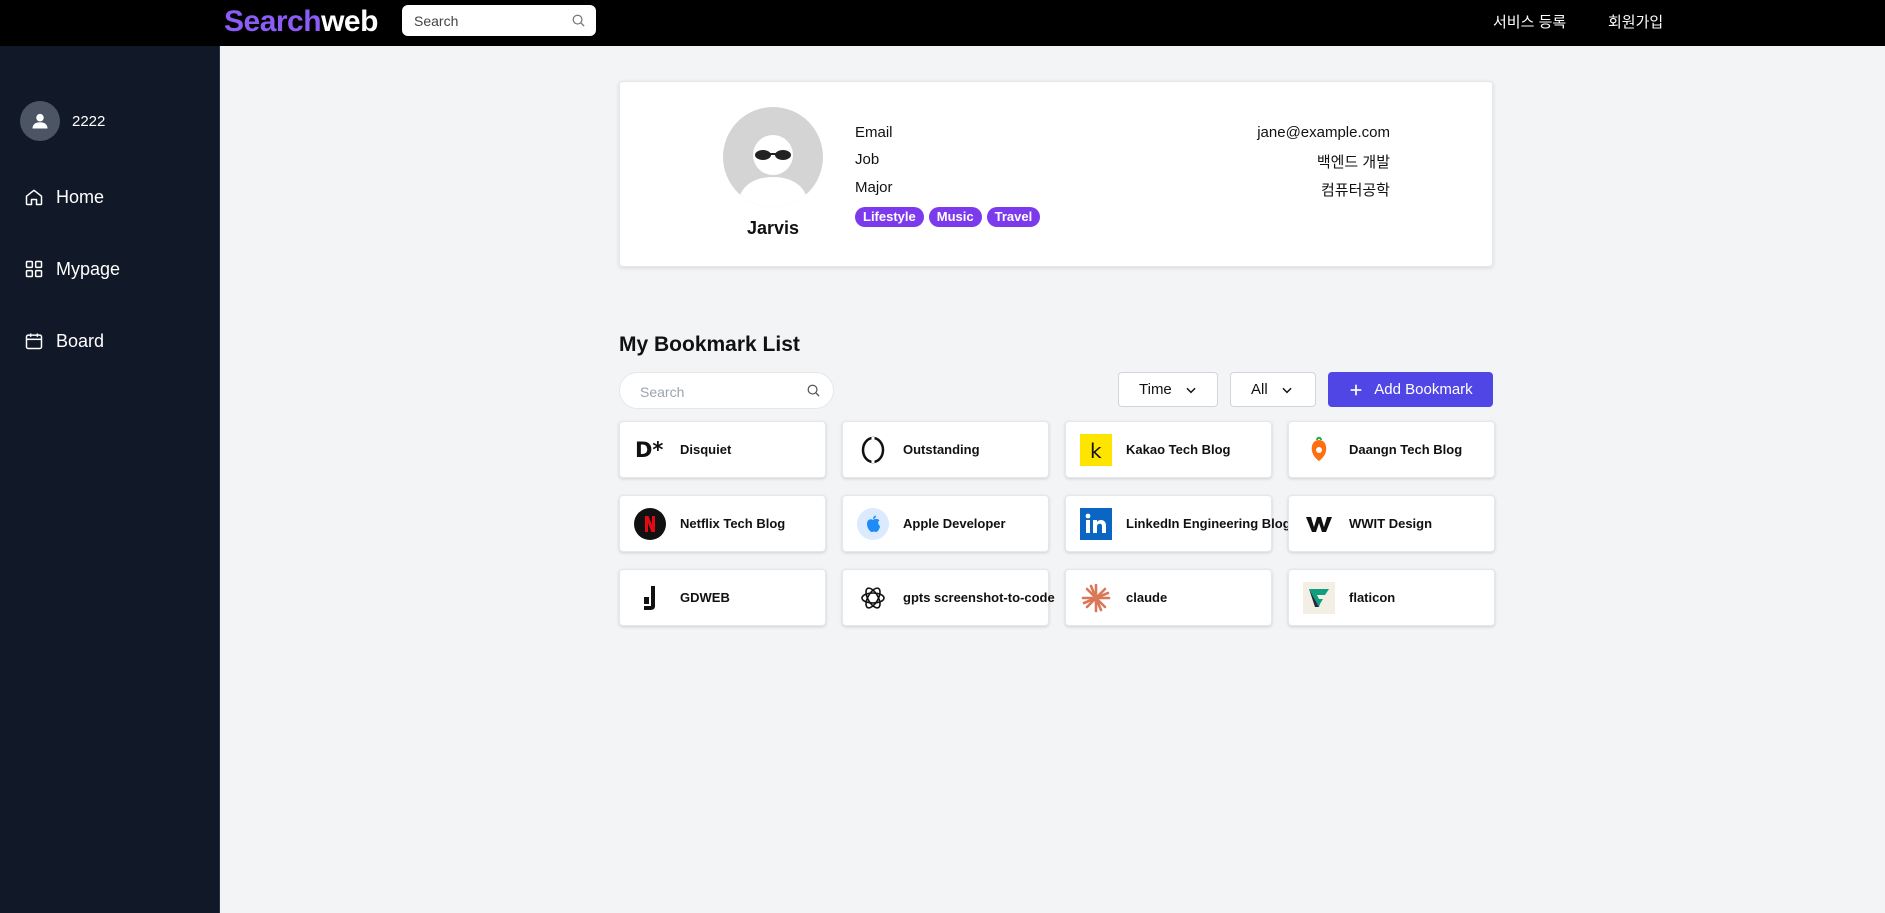 Image resolution: width=1885 pixels, height=913 pixels. What do you see at coordinates (89, 121) in the screenshot?
I see `sidebar-user-name: 2222` at bounding box center [89, 121].